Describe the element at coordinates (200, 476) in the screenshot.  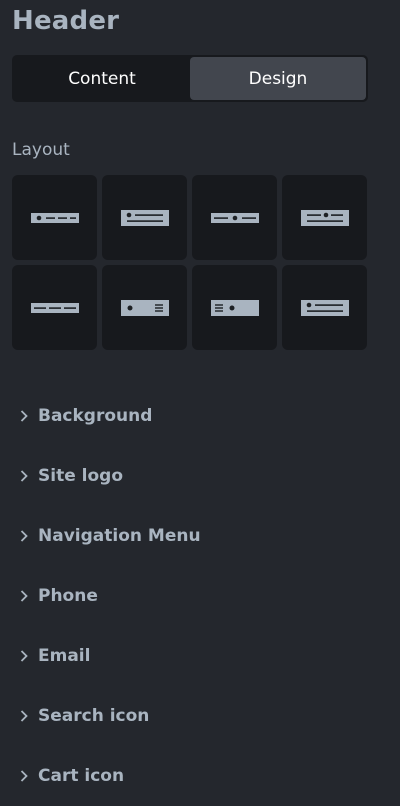
I see `accordion-site-logo: Site logo` at that location.